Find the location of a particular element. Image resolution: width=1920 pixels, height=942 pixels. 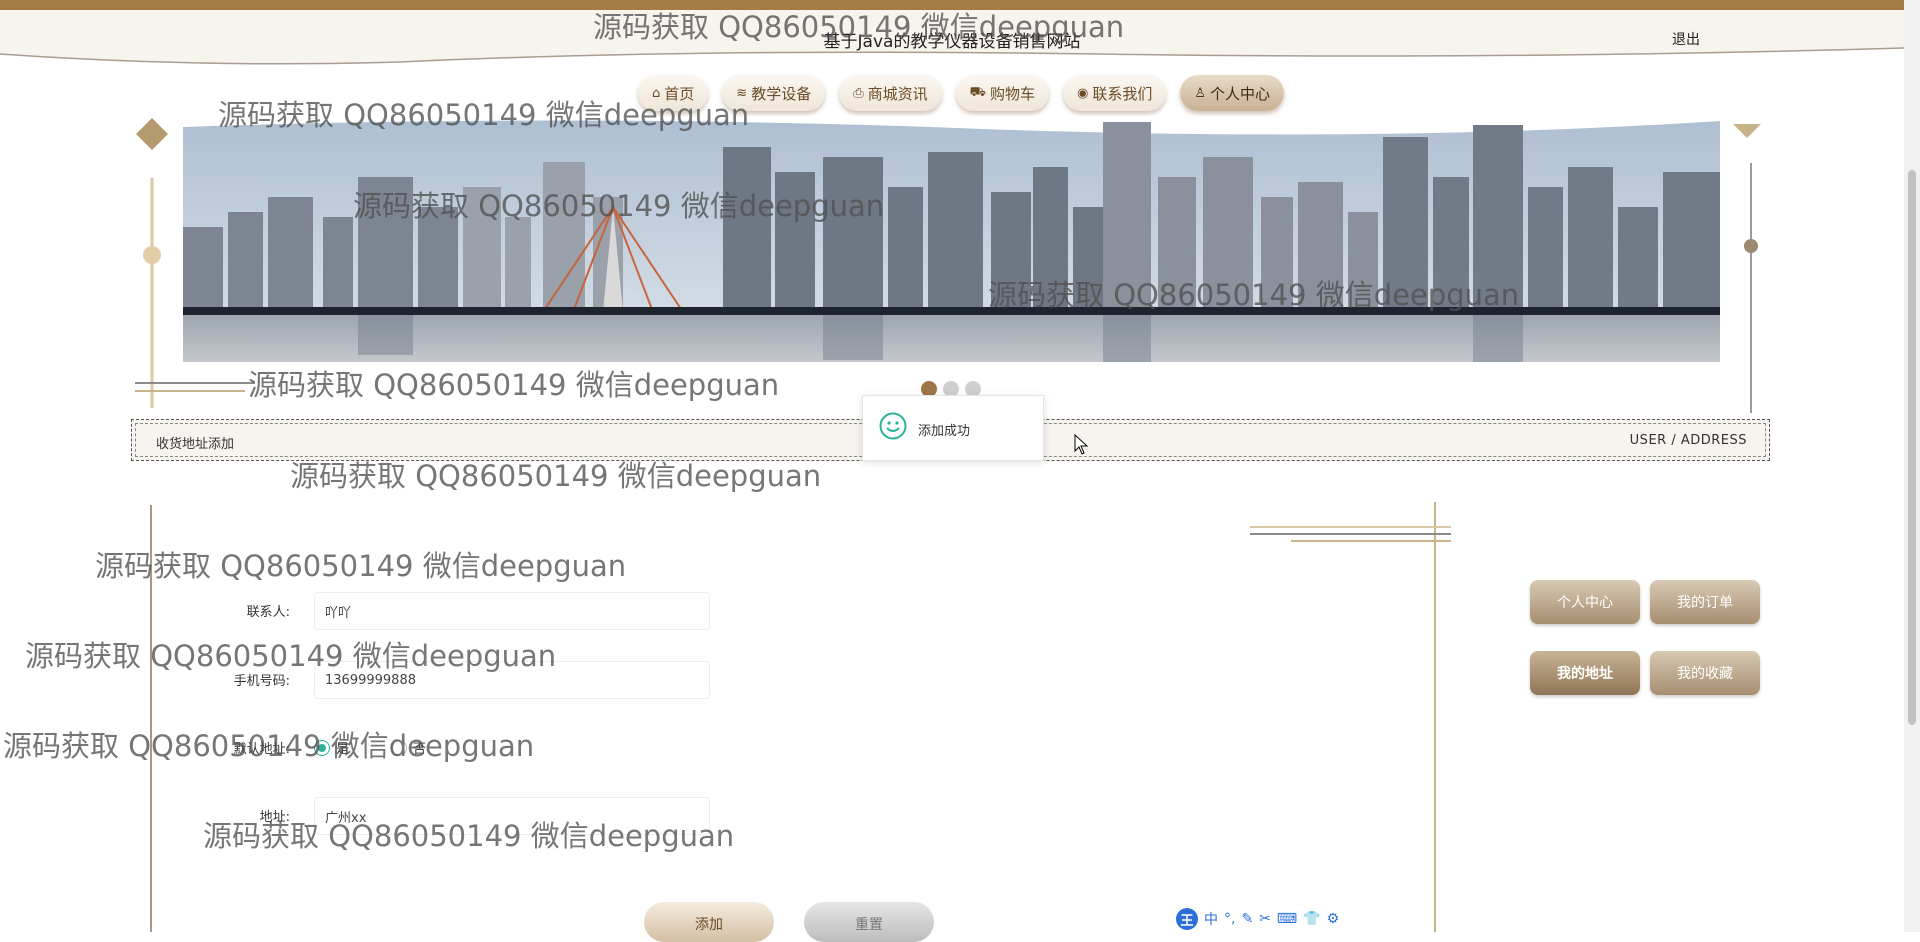

section-subtitle: USER / ADDRESS is located at coordinates (1688, 440).